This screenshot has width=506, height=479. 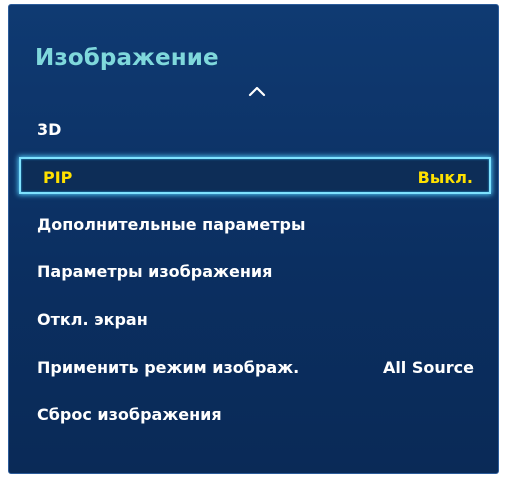 What do you see at coordinates (92, 319) in the screenshot?
I see `menu-item-label: Откл. экран` at bounding box center [92, 319].